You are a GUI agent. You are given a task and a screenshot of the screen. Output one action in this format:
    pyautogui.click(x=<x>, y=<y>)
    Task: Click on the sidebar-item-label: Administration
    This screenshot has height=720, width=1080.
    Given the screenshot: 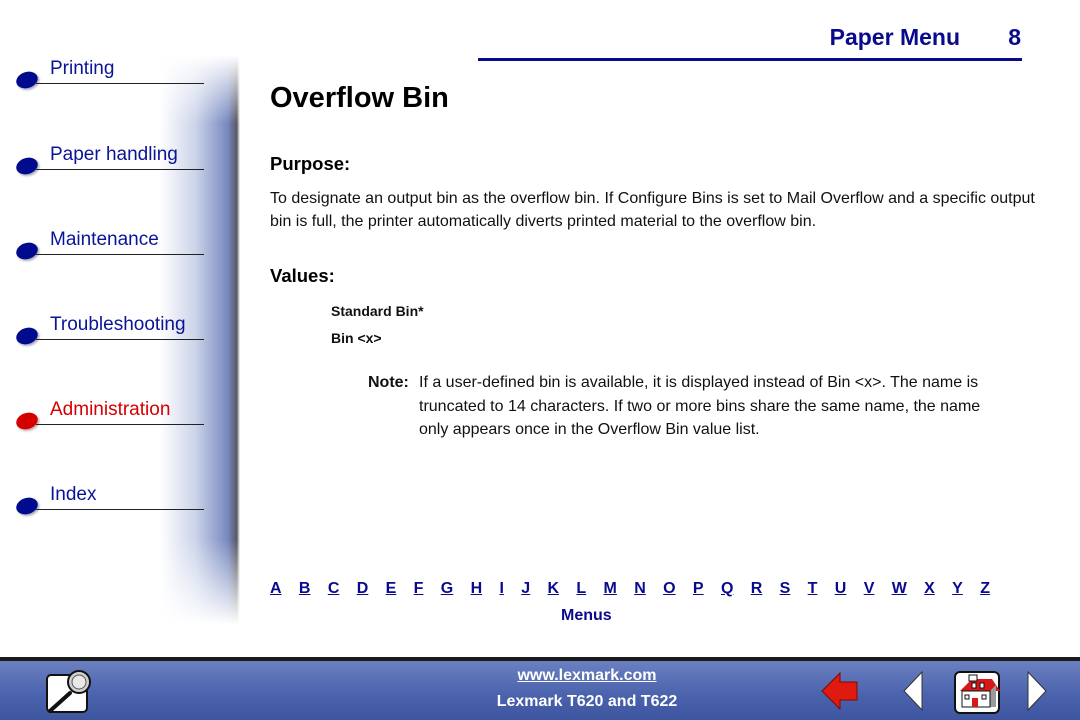 What is the action you would take?
    pyautogui.click(x=110, y=409)
    